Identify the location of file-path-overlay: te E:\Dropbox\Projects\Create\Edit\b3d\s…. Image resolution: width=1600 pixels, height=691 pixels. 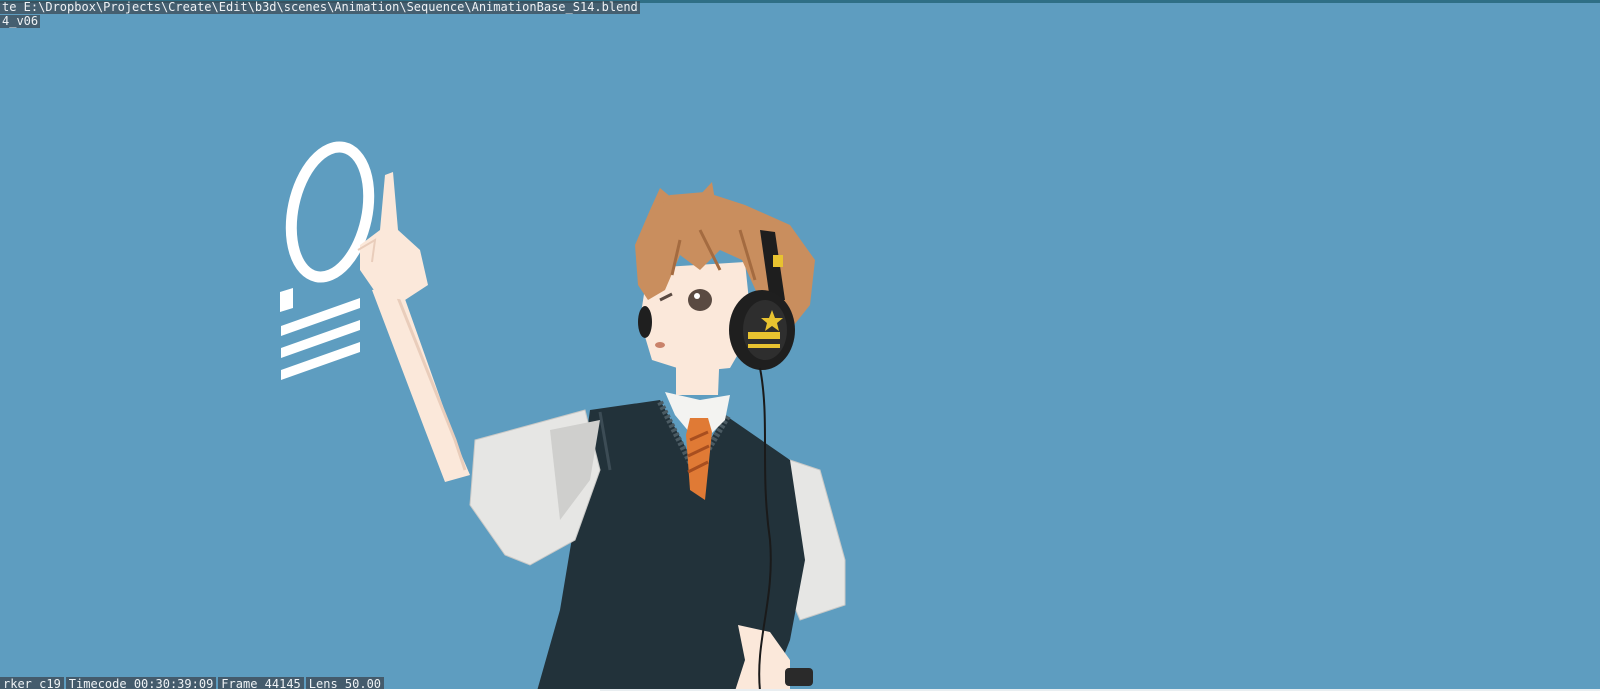
(320, 7).